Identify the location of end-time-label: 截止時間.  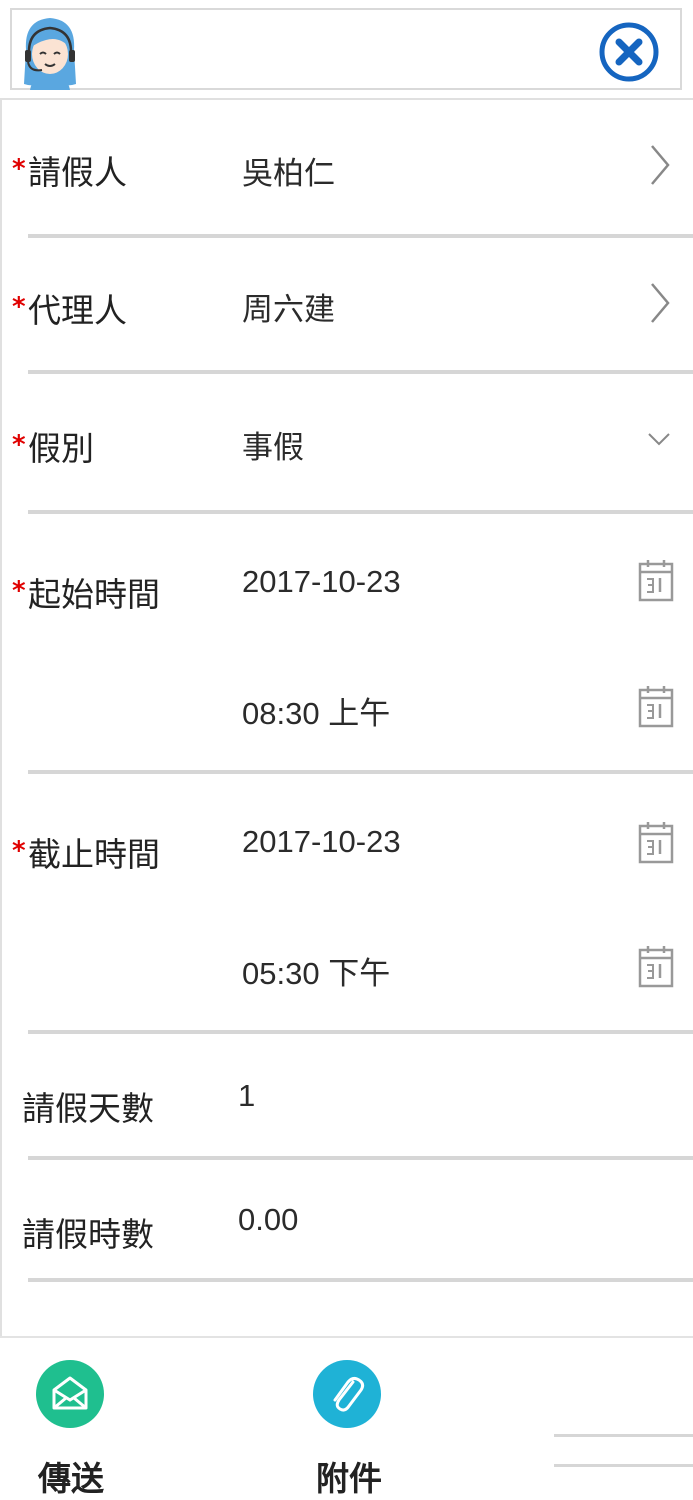
(94, 854).